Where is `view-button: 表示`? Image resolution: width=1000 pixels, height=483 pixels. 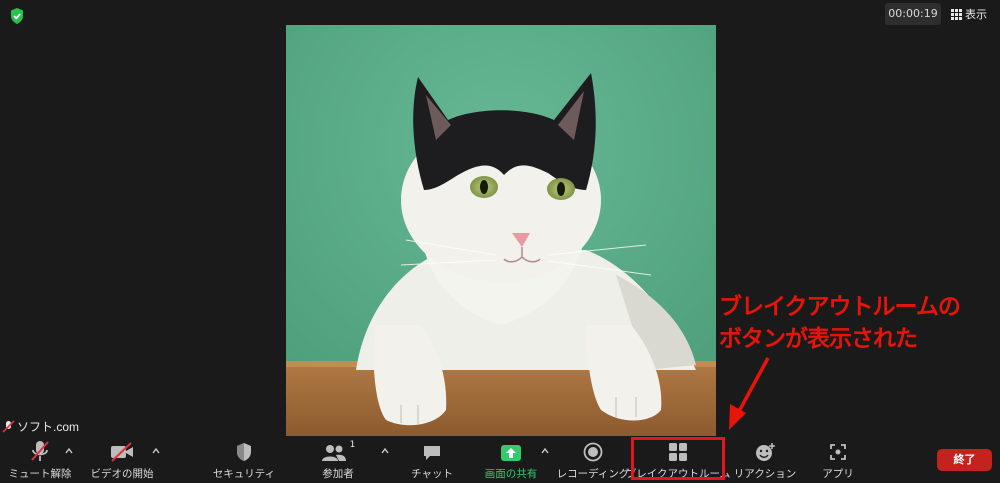
view-button: 表示 is located at coordinates (969, 14).